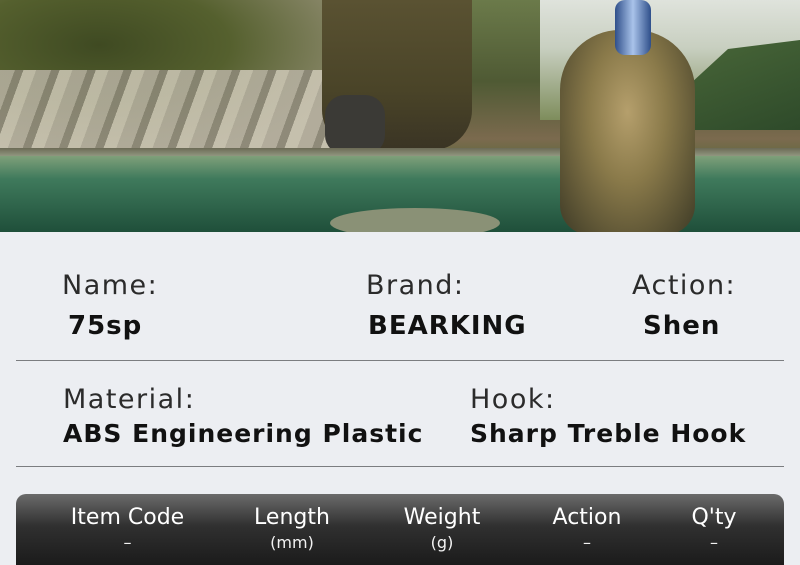  Describe the element at coordinates (442, 542) in the screenshot. I see `col-weight-unit: (g)` at that location.